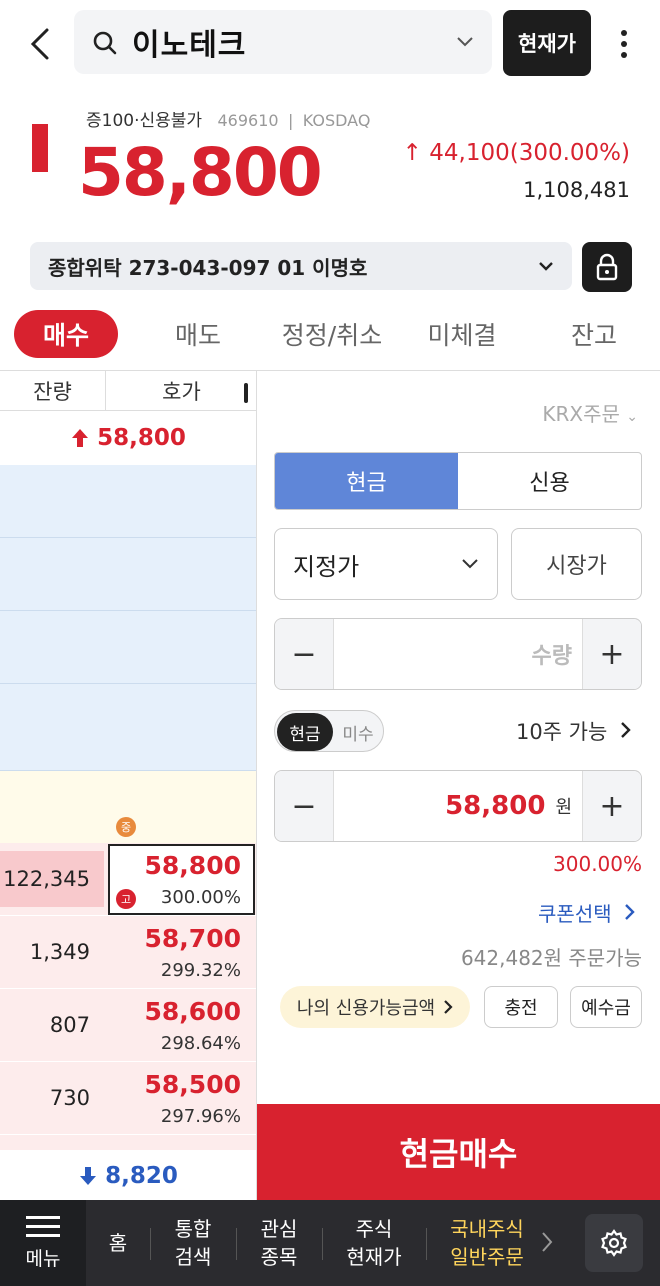 Image resolution: width=660 pixels, height=1286 pixels. Describe the element at coordinates (516, 153) in the screenshot. I see `price-change: ↑ 44,100(300.00%)` at that location.